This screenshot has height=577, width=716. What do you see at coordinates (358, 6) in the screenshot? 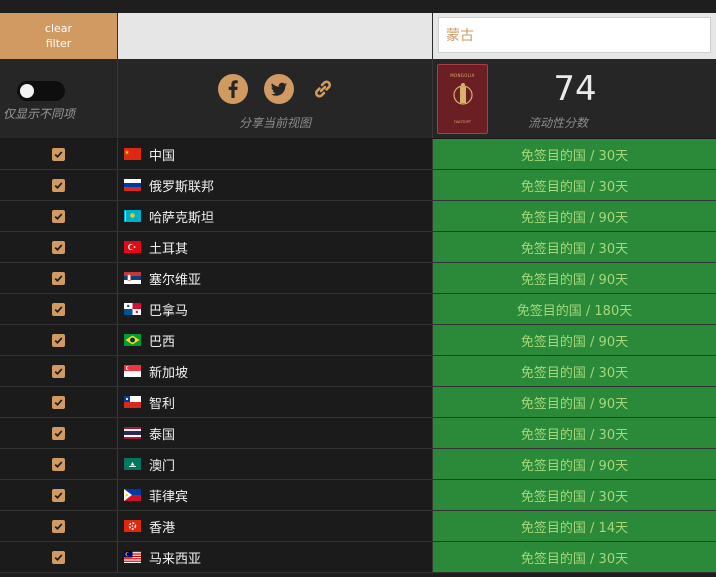
I see `top-strip` at bounding box center [358, 6].